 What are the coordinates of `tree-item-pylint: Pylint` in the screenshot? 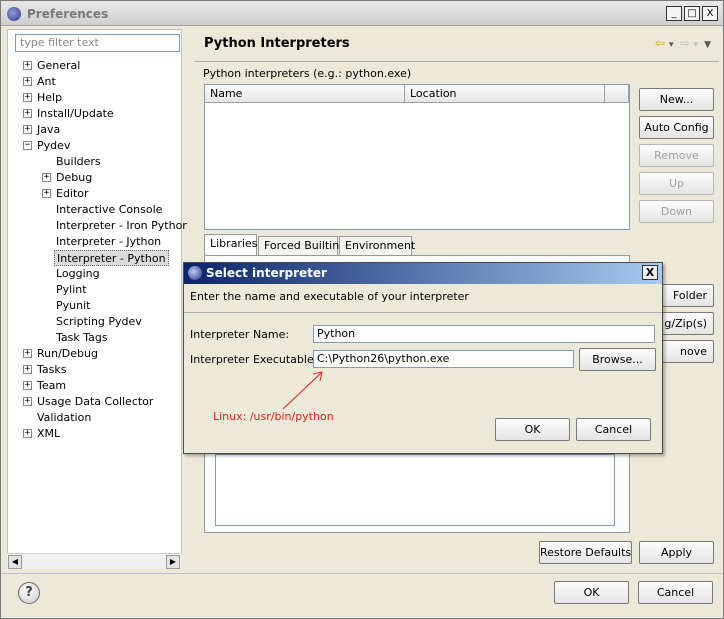 It's located at (71, 290).